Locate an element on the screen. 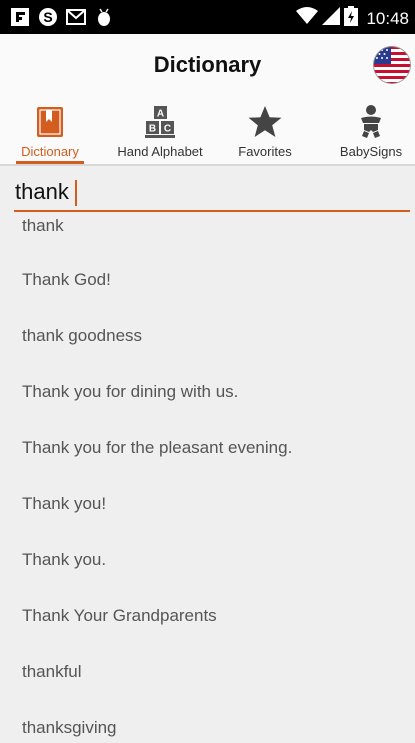 The height and width of the screenshot is (743, 415). tab-favorites: Favorites is located at coordinates (265, 131).